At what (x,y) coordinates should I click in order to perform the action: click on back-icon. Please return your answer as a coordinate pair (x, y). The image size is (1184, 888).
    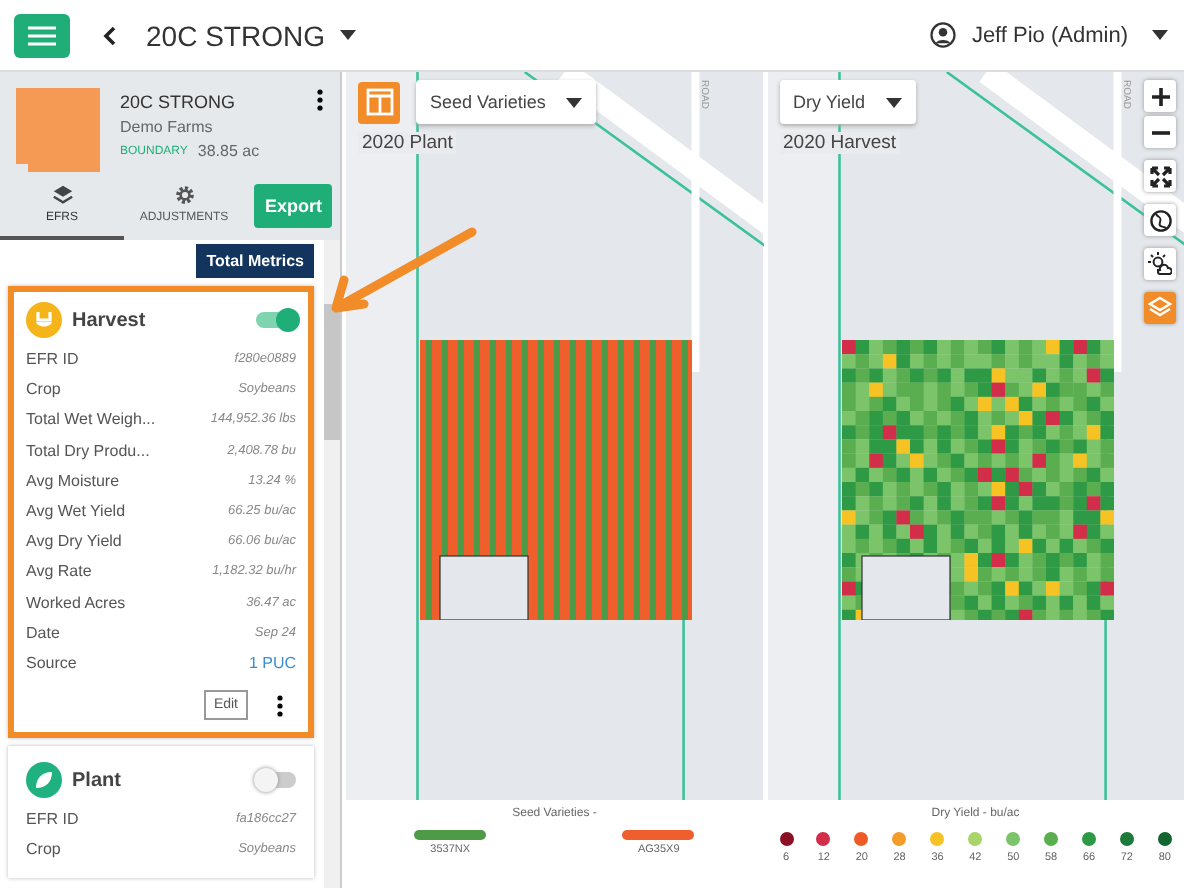
    Looking at the image, I should click on (110, 35).